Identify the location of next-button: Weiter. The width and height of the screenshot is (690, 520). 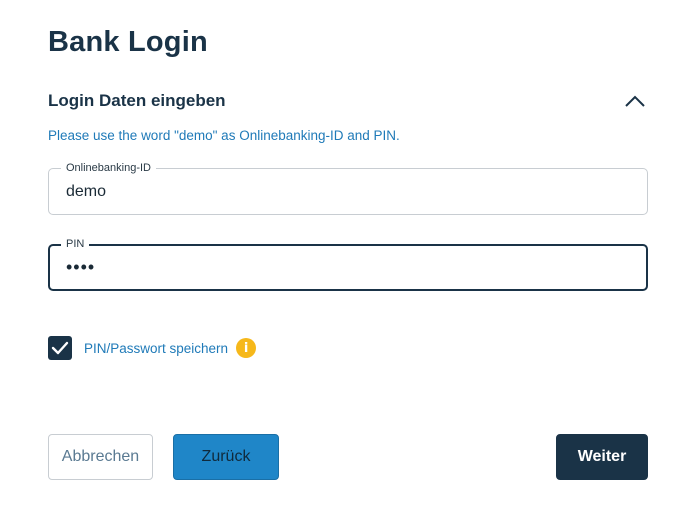
(602, 457).